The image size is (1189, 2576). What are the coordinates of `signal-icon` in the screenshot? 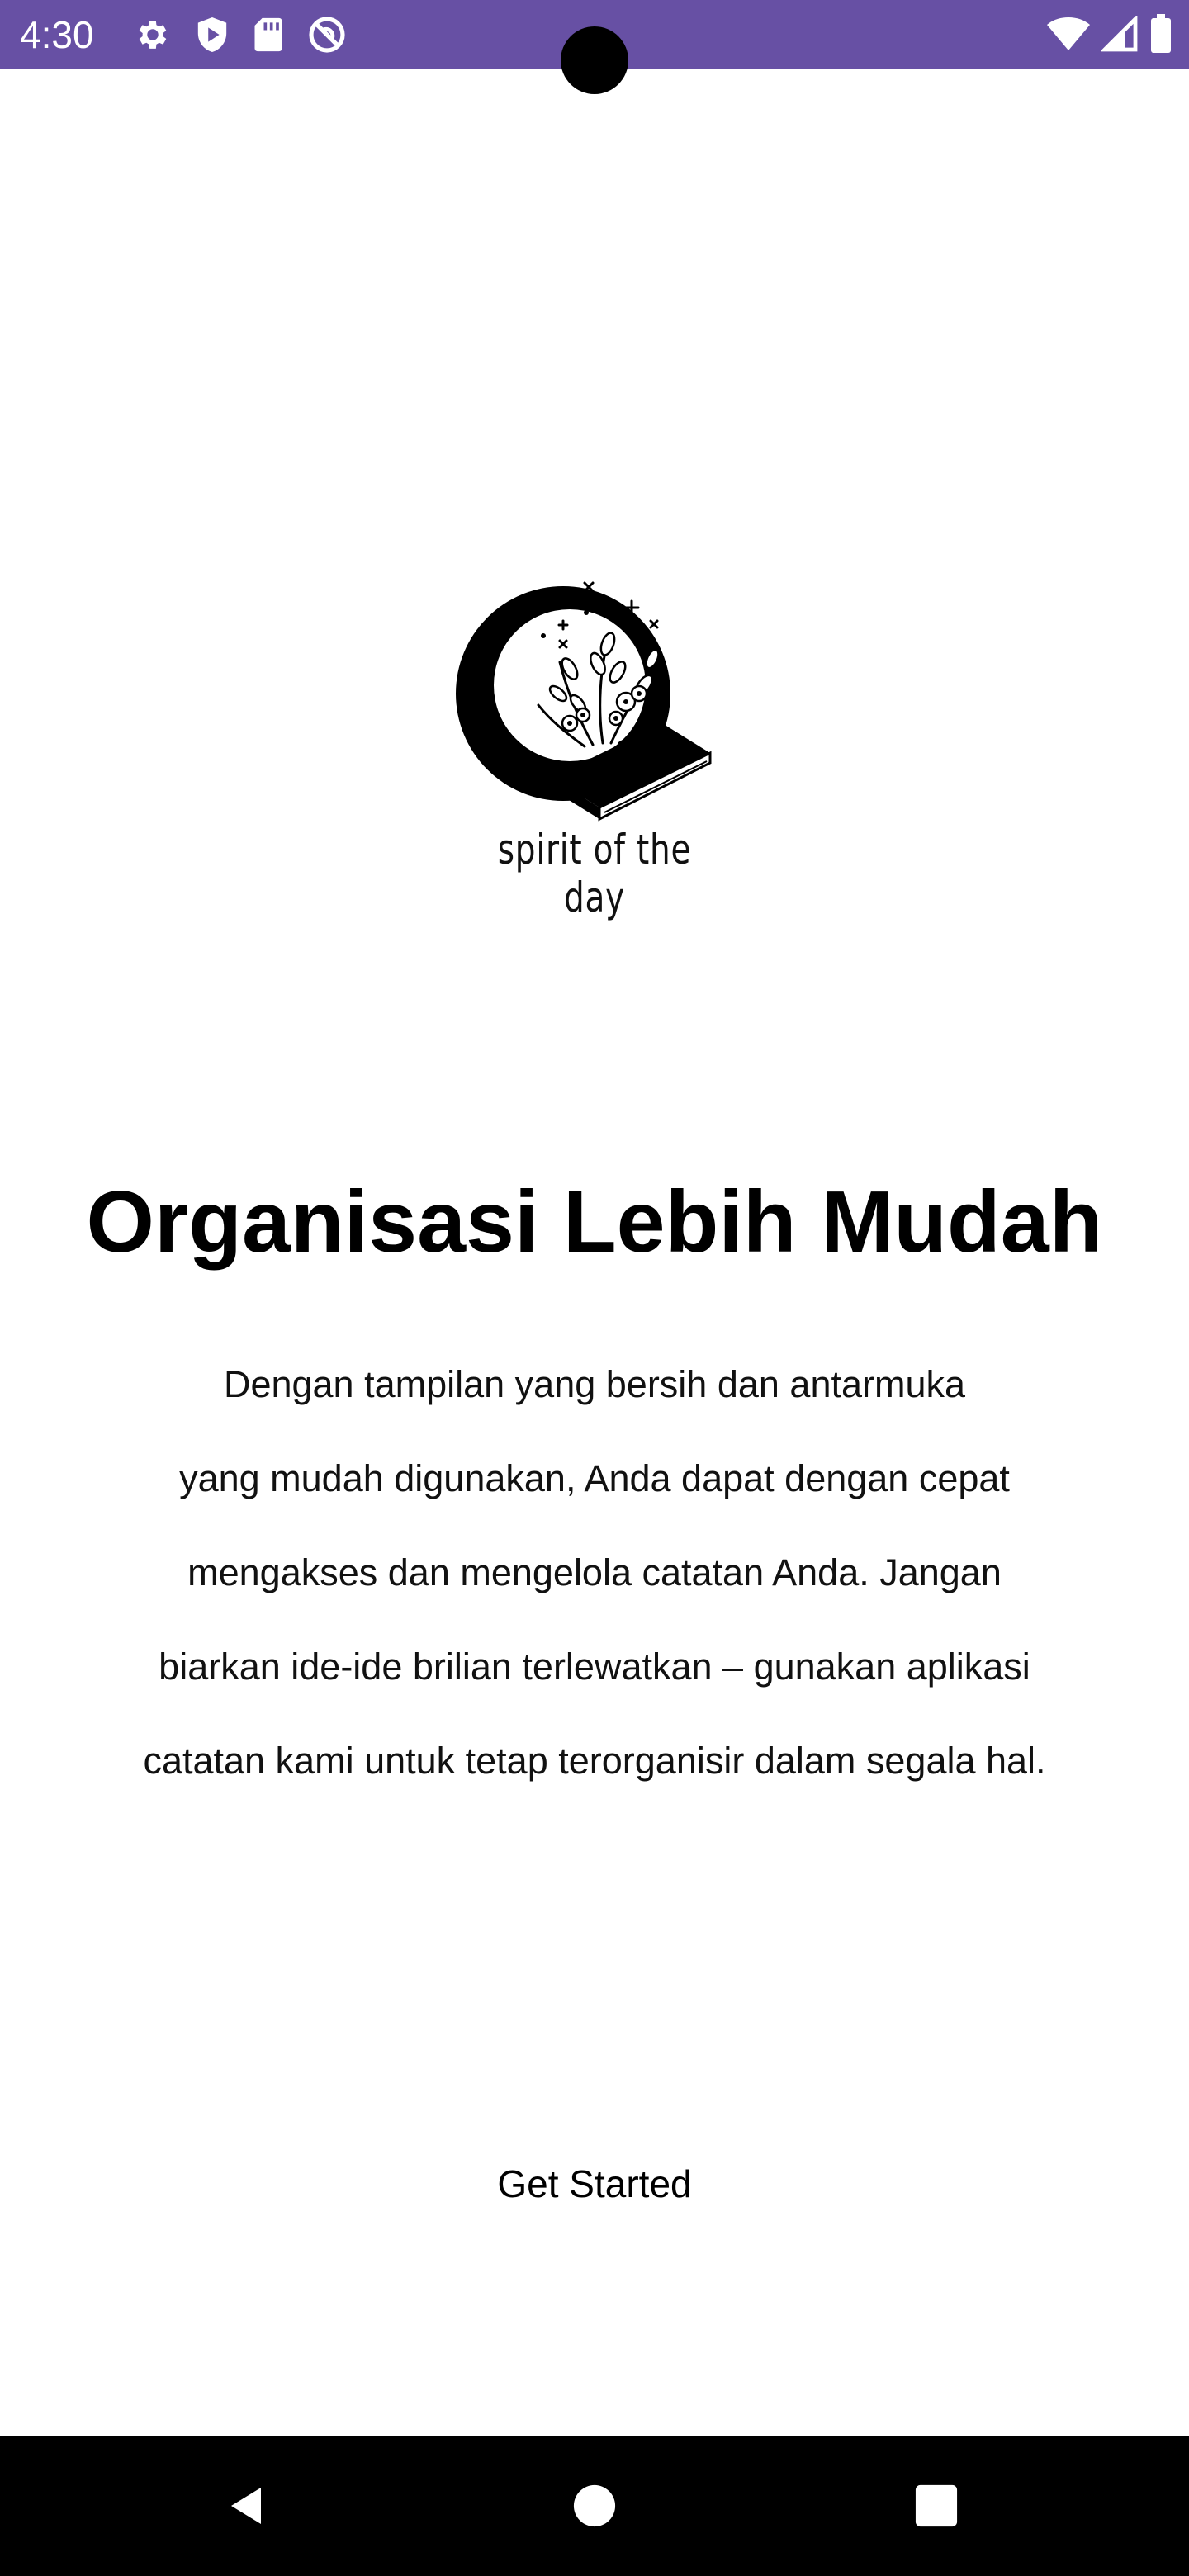 It's located at (1119, 34).